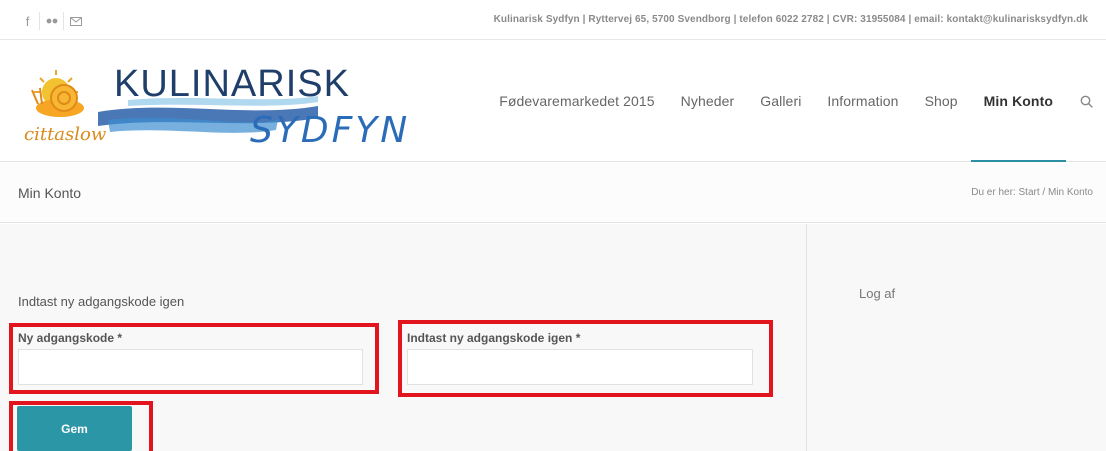  I want to click on sidebar: Log af, so click(956, 337).